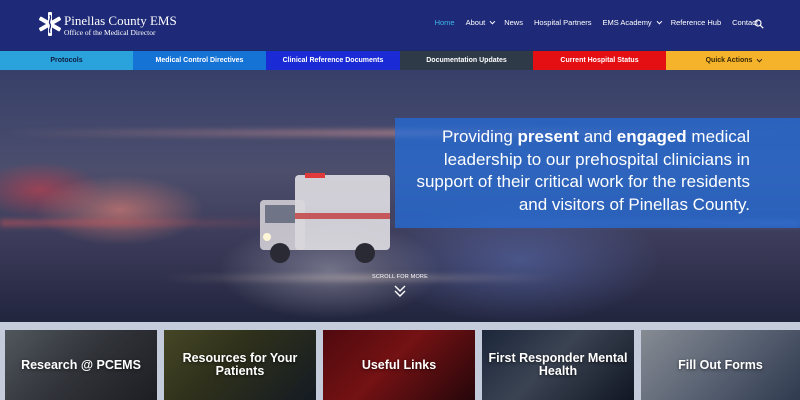 This screenshot has width=800, height=400. I want to click on card-first-responder-mental-health: First Responder Mental Health, so click(558, 365).